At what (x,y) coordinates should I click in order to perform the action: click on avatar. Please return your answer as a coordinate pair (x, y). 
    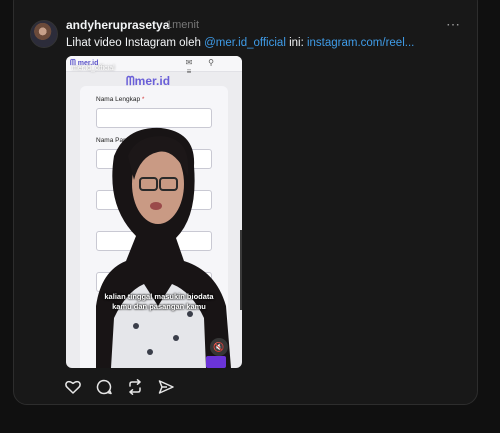
    Looking at the image, I should click on (44, 34).